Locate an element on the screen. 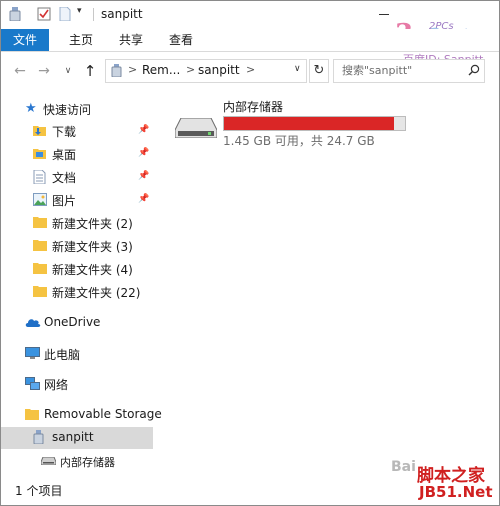 This screenshot has height=506, width=500. tab-file: 文件 is located at coordinates (25, 40).